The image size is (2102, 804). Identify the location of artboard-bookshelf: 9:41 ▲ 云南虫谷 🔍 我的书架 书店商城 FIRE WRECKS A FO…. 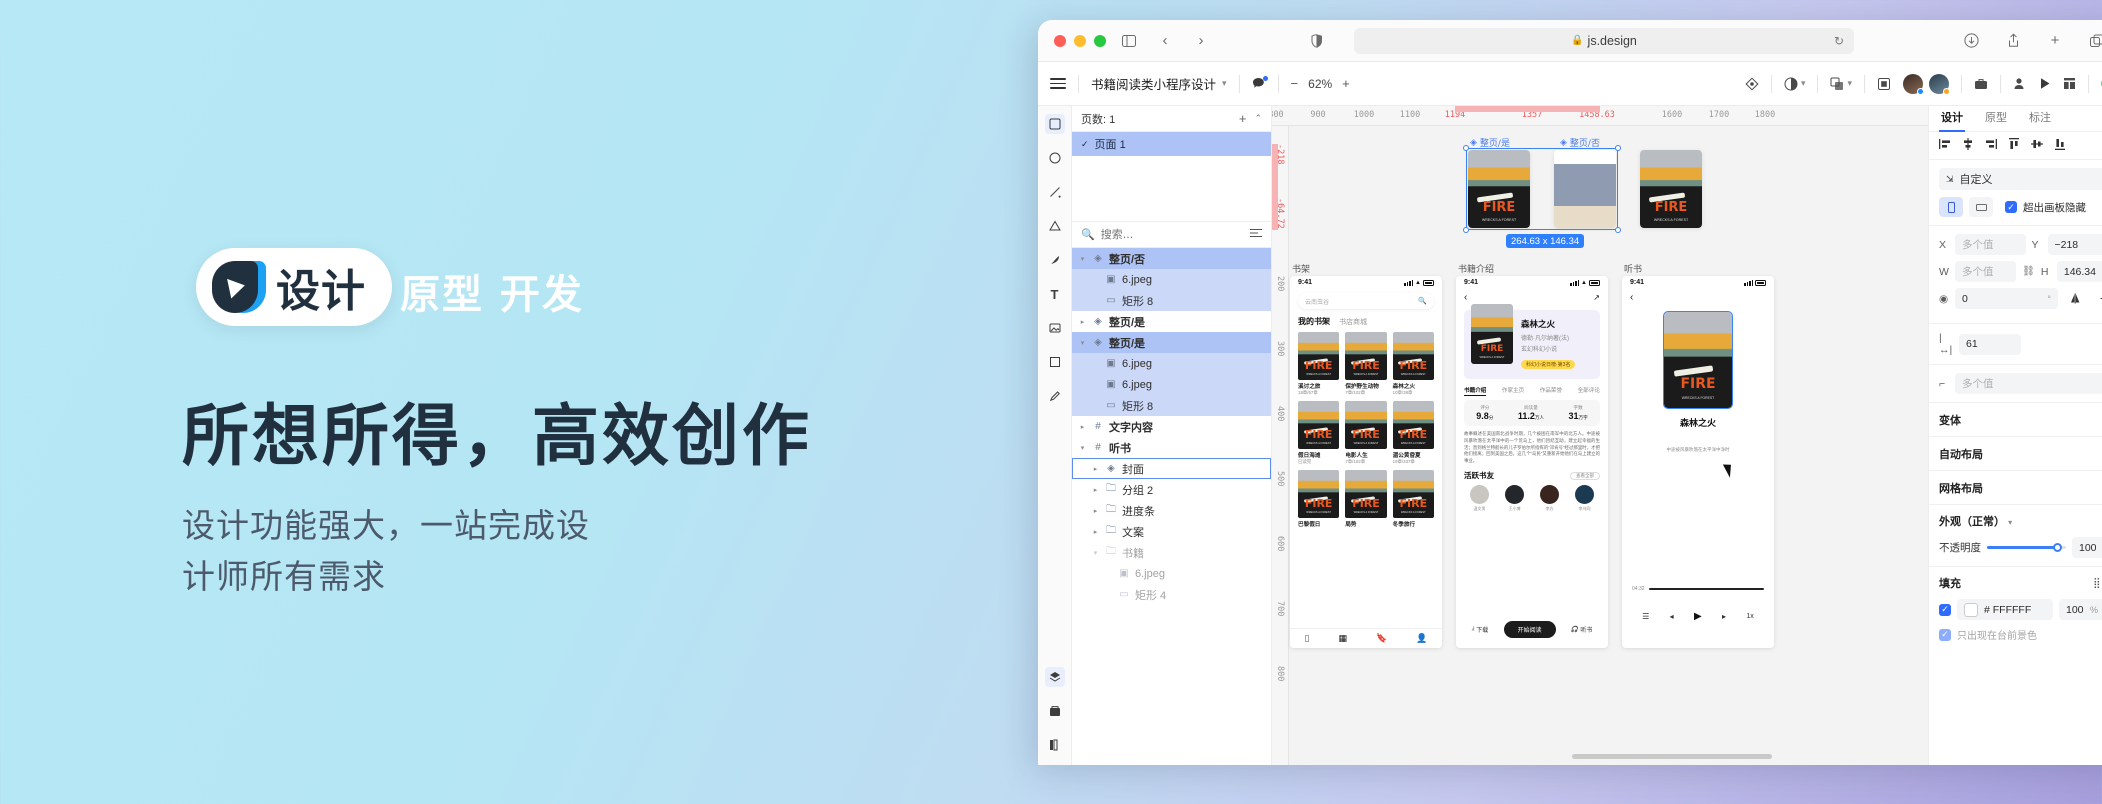
(1366, 462).